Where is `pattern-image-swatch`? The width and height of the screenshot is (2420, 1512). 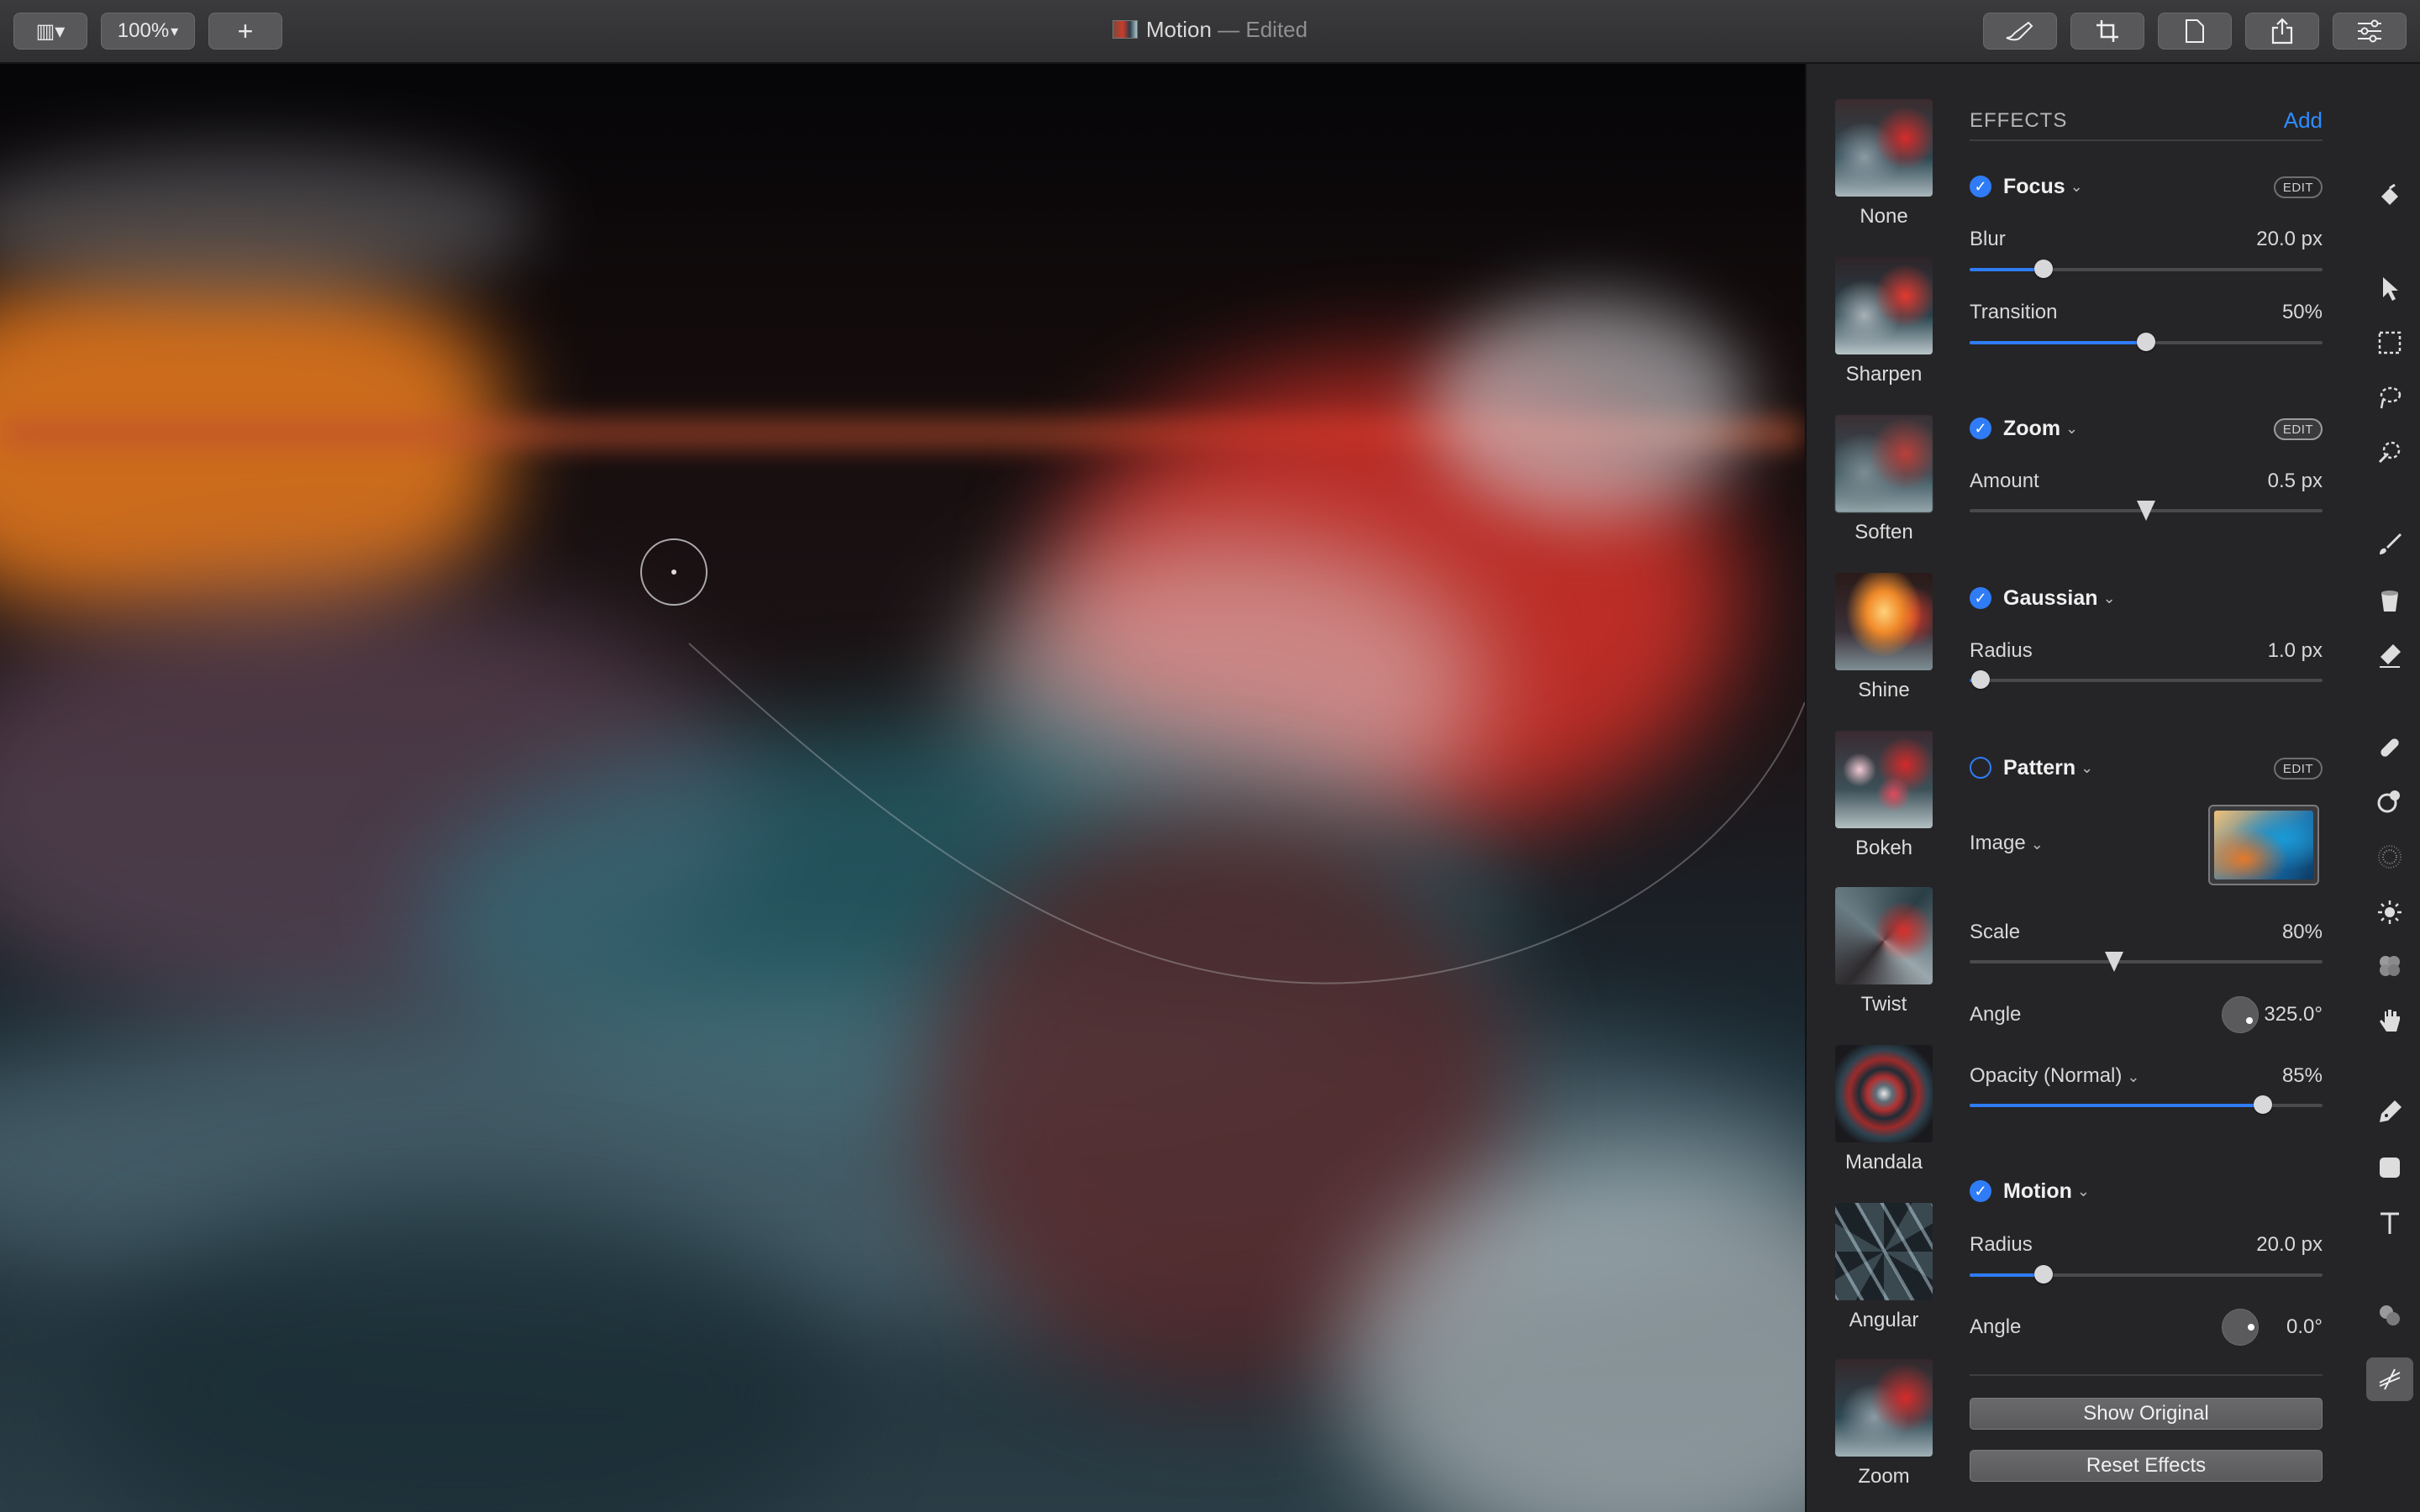
pattern-image-swatch is located at coordinates (2264, 845).